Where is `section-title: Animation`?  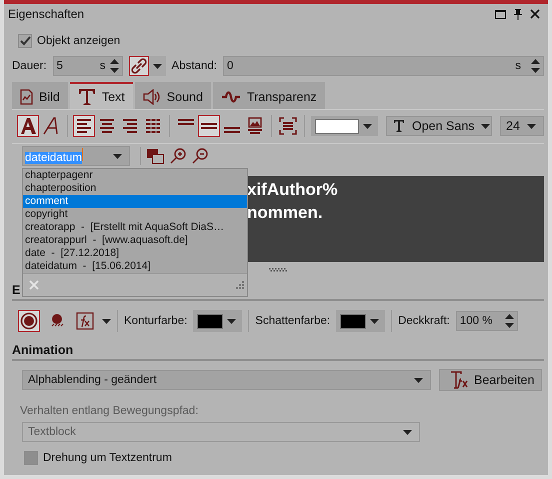 section-title: Animation is located at coordinates (43, 350).